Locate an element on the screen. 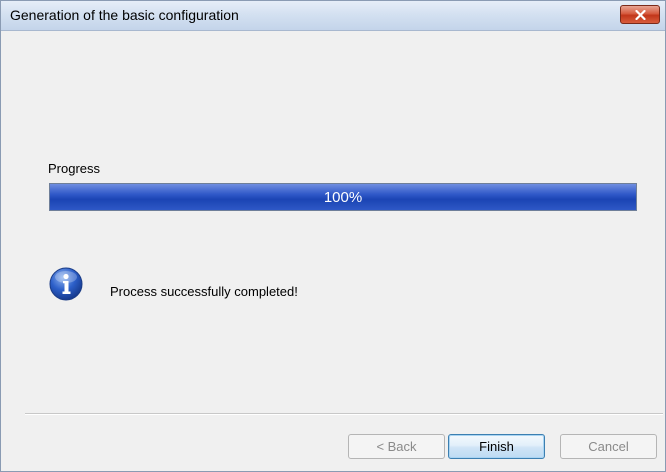 The image size is (666, 472). progress-percentage: 100% is located at coordinates (343, 197).